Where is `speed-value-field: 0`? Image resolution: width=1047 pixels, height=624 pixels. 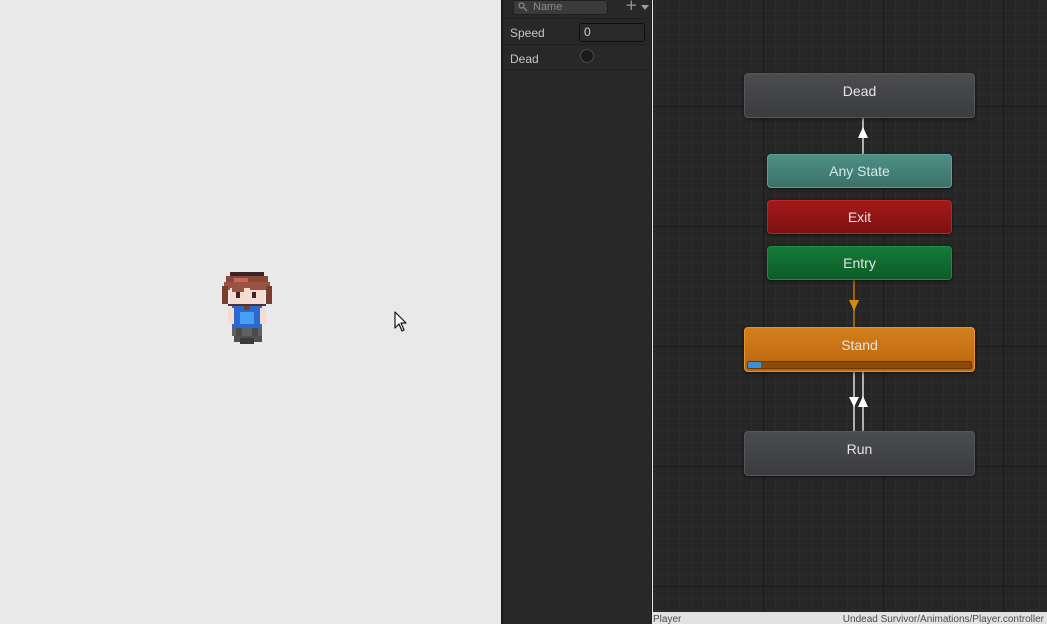 speed-value-field: 0 is located at coordinates (612, 32).